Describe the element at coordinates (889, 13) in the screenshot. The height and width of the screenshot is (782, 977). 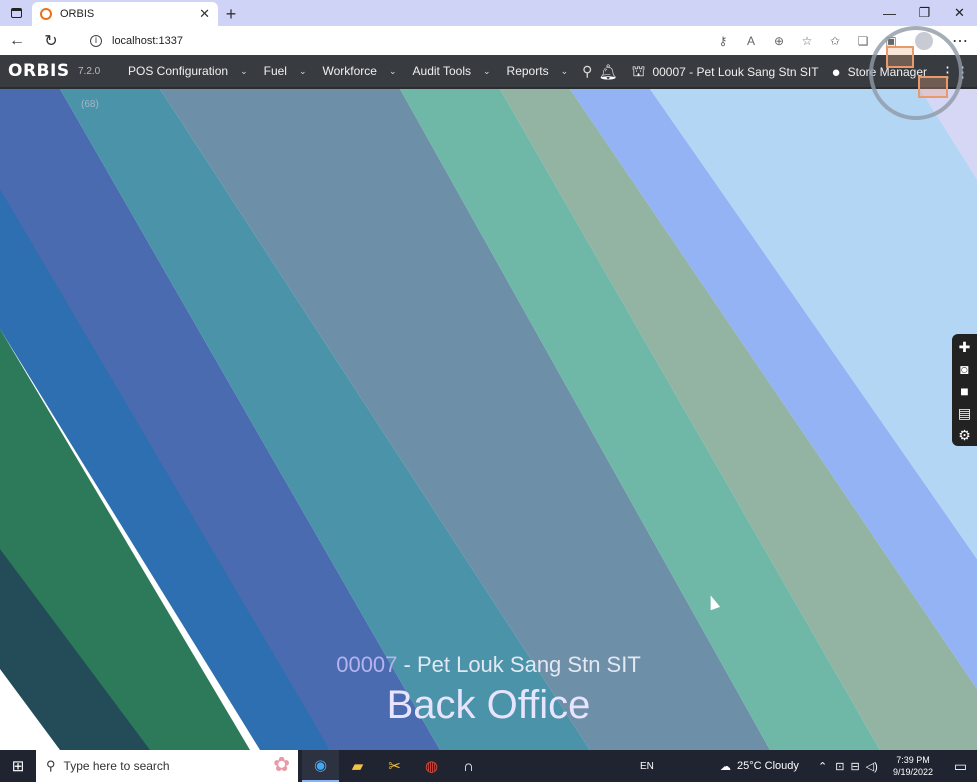
I see `minimize-button: —` at that location.